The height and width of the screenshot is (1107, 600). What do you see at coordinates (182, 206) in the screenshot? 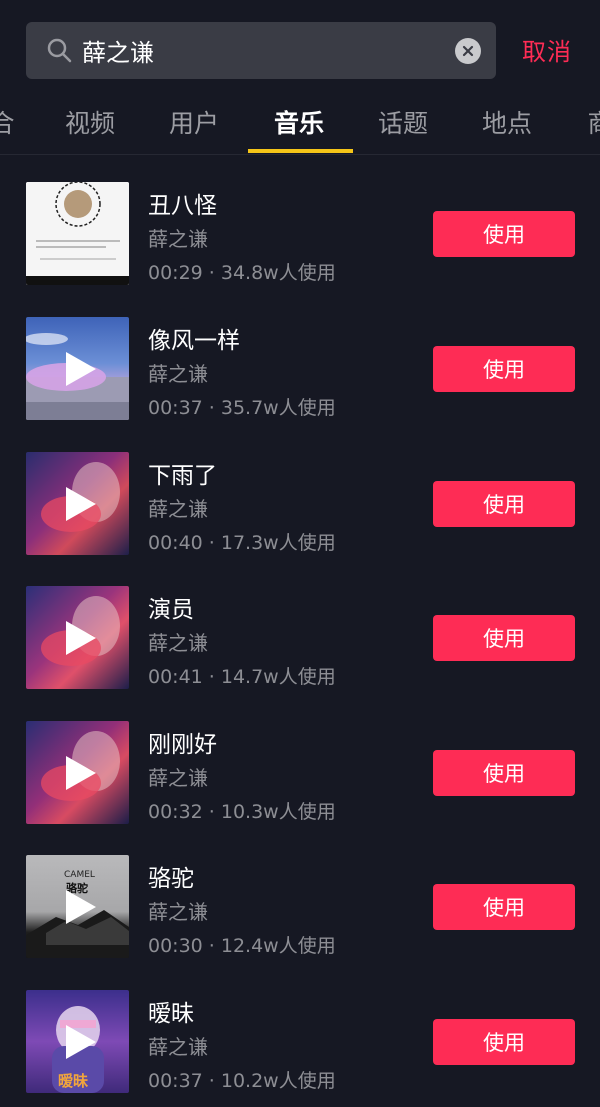
I see `song-title: 丑八怪` at bounding box center [182, 206].